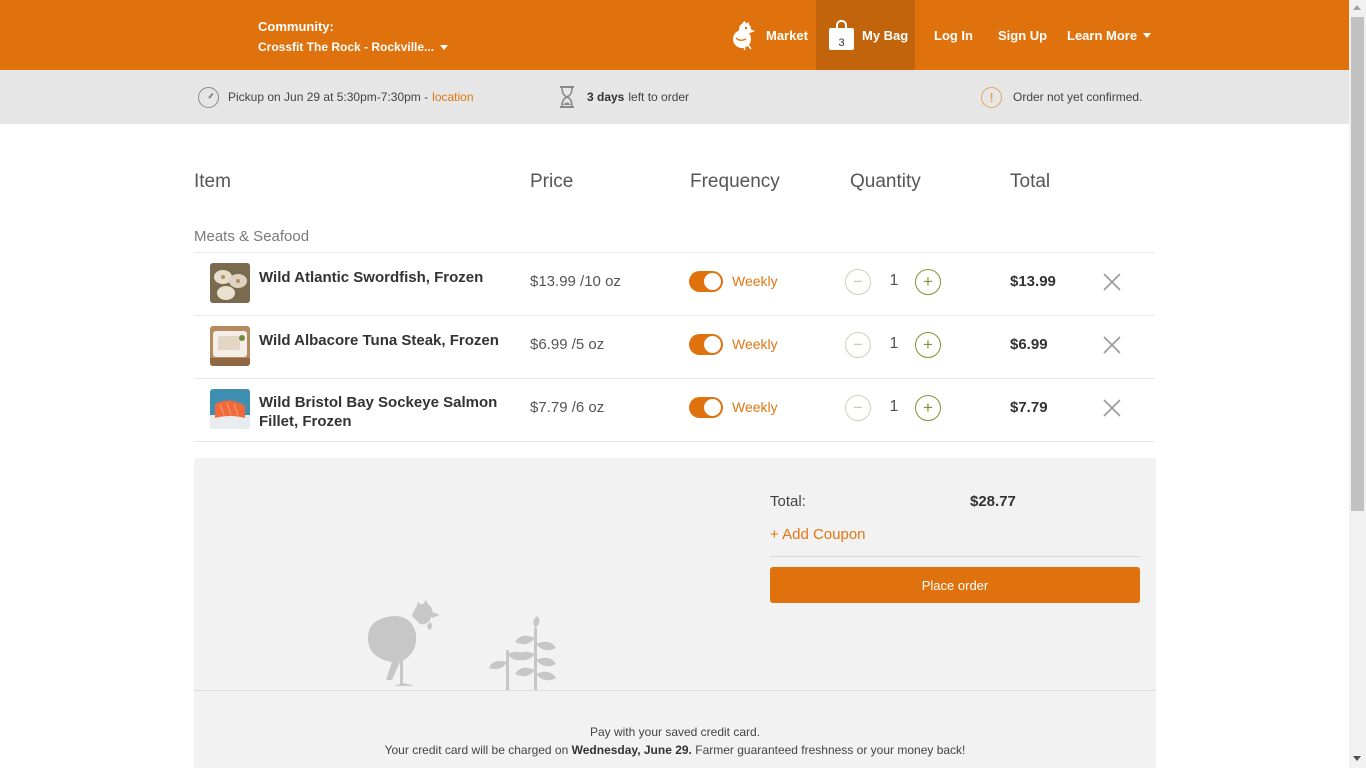  What do you see at coordinates (631, 750) in the screenshot?
I see `charge-date: Wednesday, June 29.` at bounding box center [631, 750].